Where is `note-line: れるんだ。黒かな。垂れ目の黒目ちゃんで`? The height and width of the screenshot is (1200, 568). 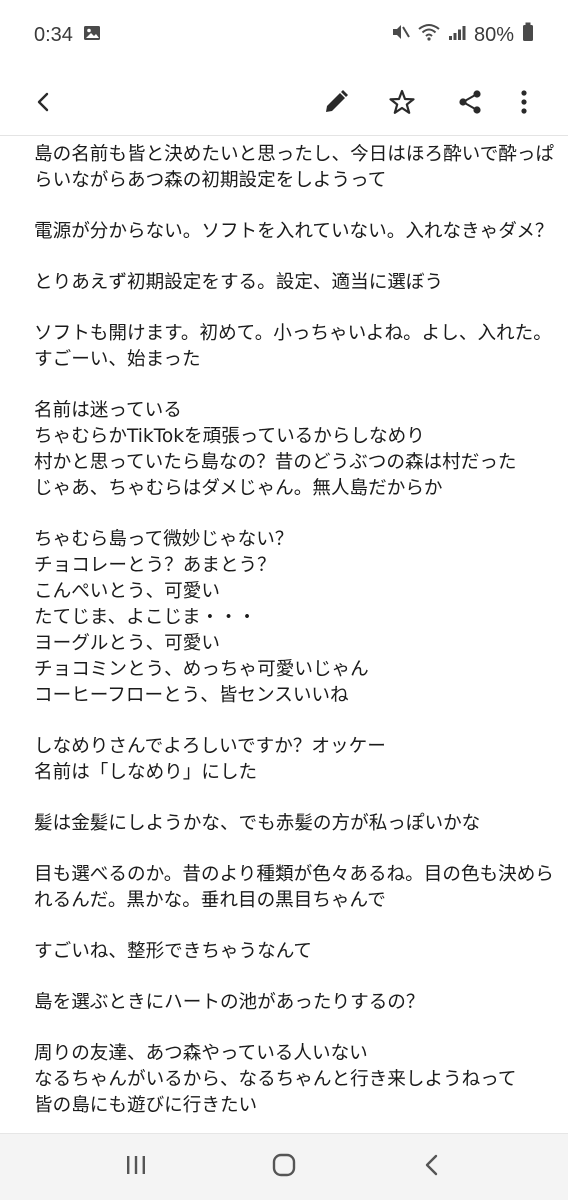 note-line: れるんだ。黒かな。垂れ目の黒目ちゃんで is located at coordinates (210, 900).